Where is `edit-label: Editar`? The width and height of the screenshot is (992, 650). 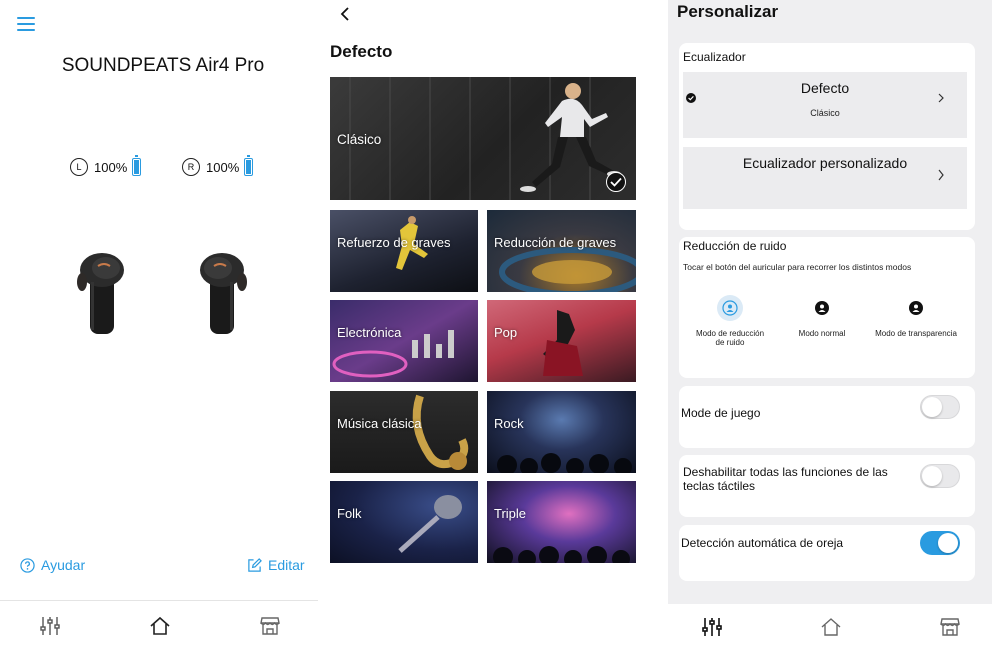
edit-label: Editar is located at coordinates (286, 565).